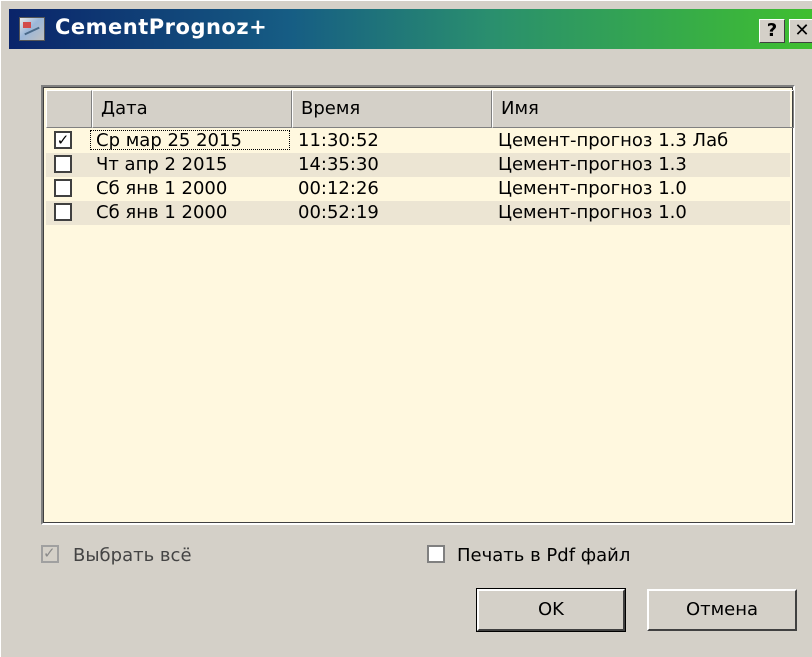  What do you see at coordinates (338, 212) in the screenshot?
I see `cell-time: 00:52:19` at bounding box center [338, 212].